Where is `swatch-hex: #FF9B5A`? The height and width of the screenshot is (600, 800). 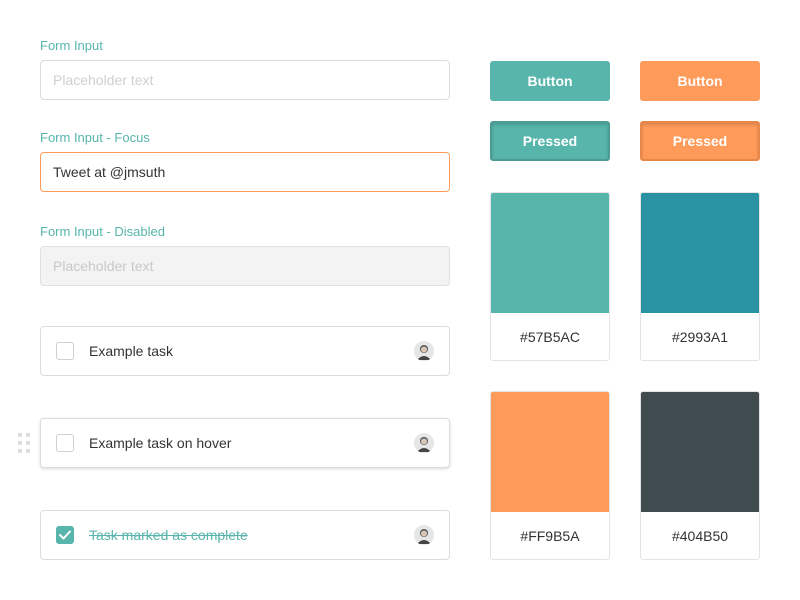
swatch-hex: #FF9B5A is located at coordinates (550, 535).